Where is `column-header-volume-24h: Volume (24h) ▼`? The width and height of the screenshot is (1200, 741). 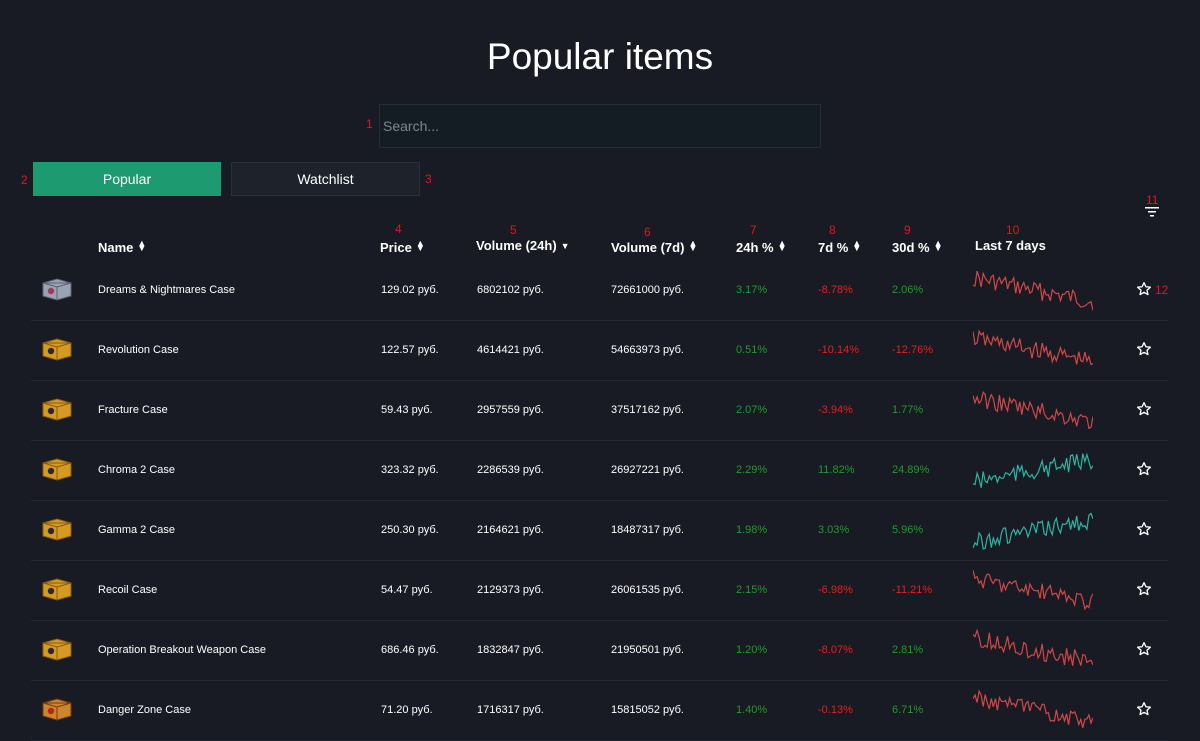 column-header-volume-24h: Volume (24h) ▼ is located at coordinates (523, 245).